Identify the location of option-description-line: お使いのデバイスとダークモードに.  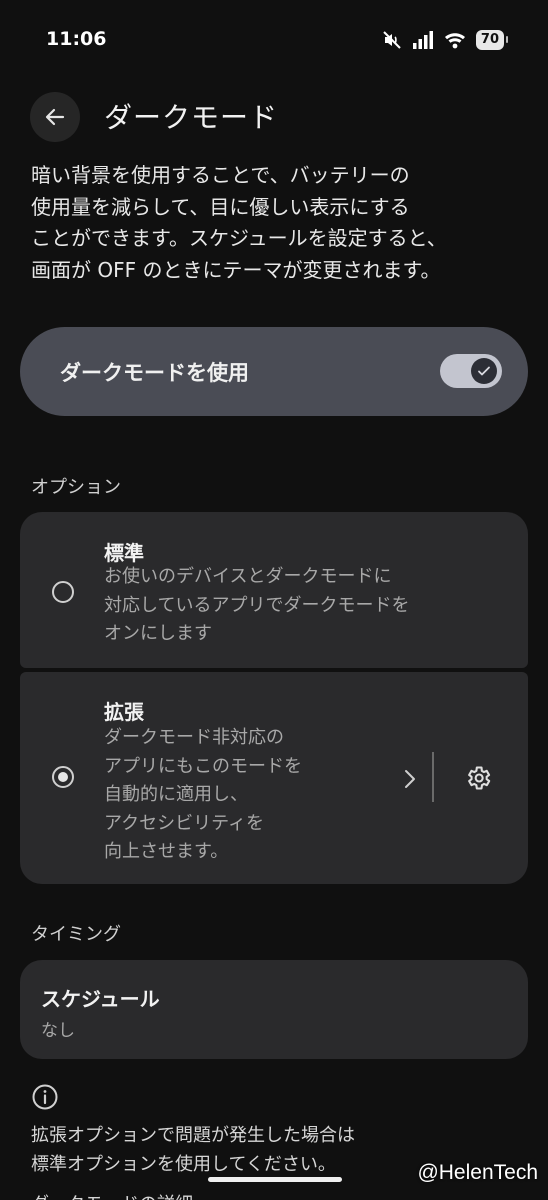
(248, 576).